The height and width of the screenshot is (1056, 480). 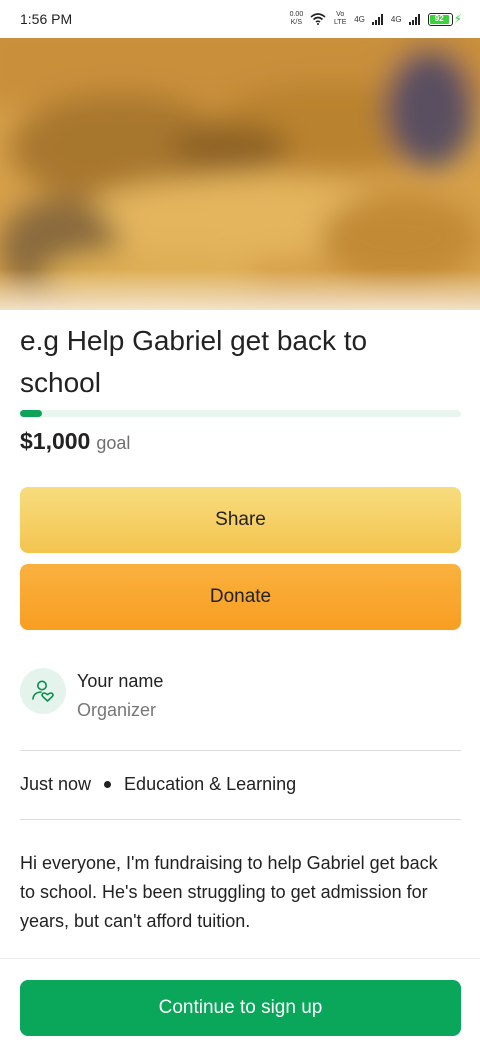 I want to click on category-label: Education & Learning, so click(x=210, y=784).